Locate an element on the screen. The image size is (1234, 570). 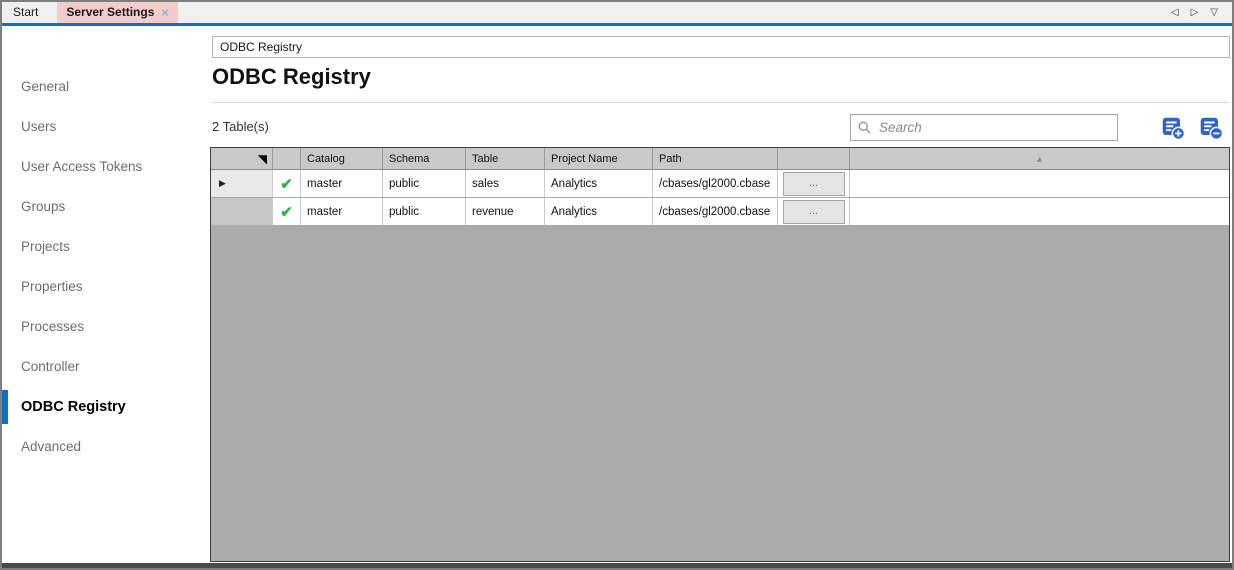
sidebar-item-advanced: Advanced is located at coordinates (104, 447).